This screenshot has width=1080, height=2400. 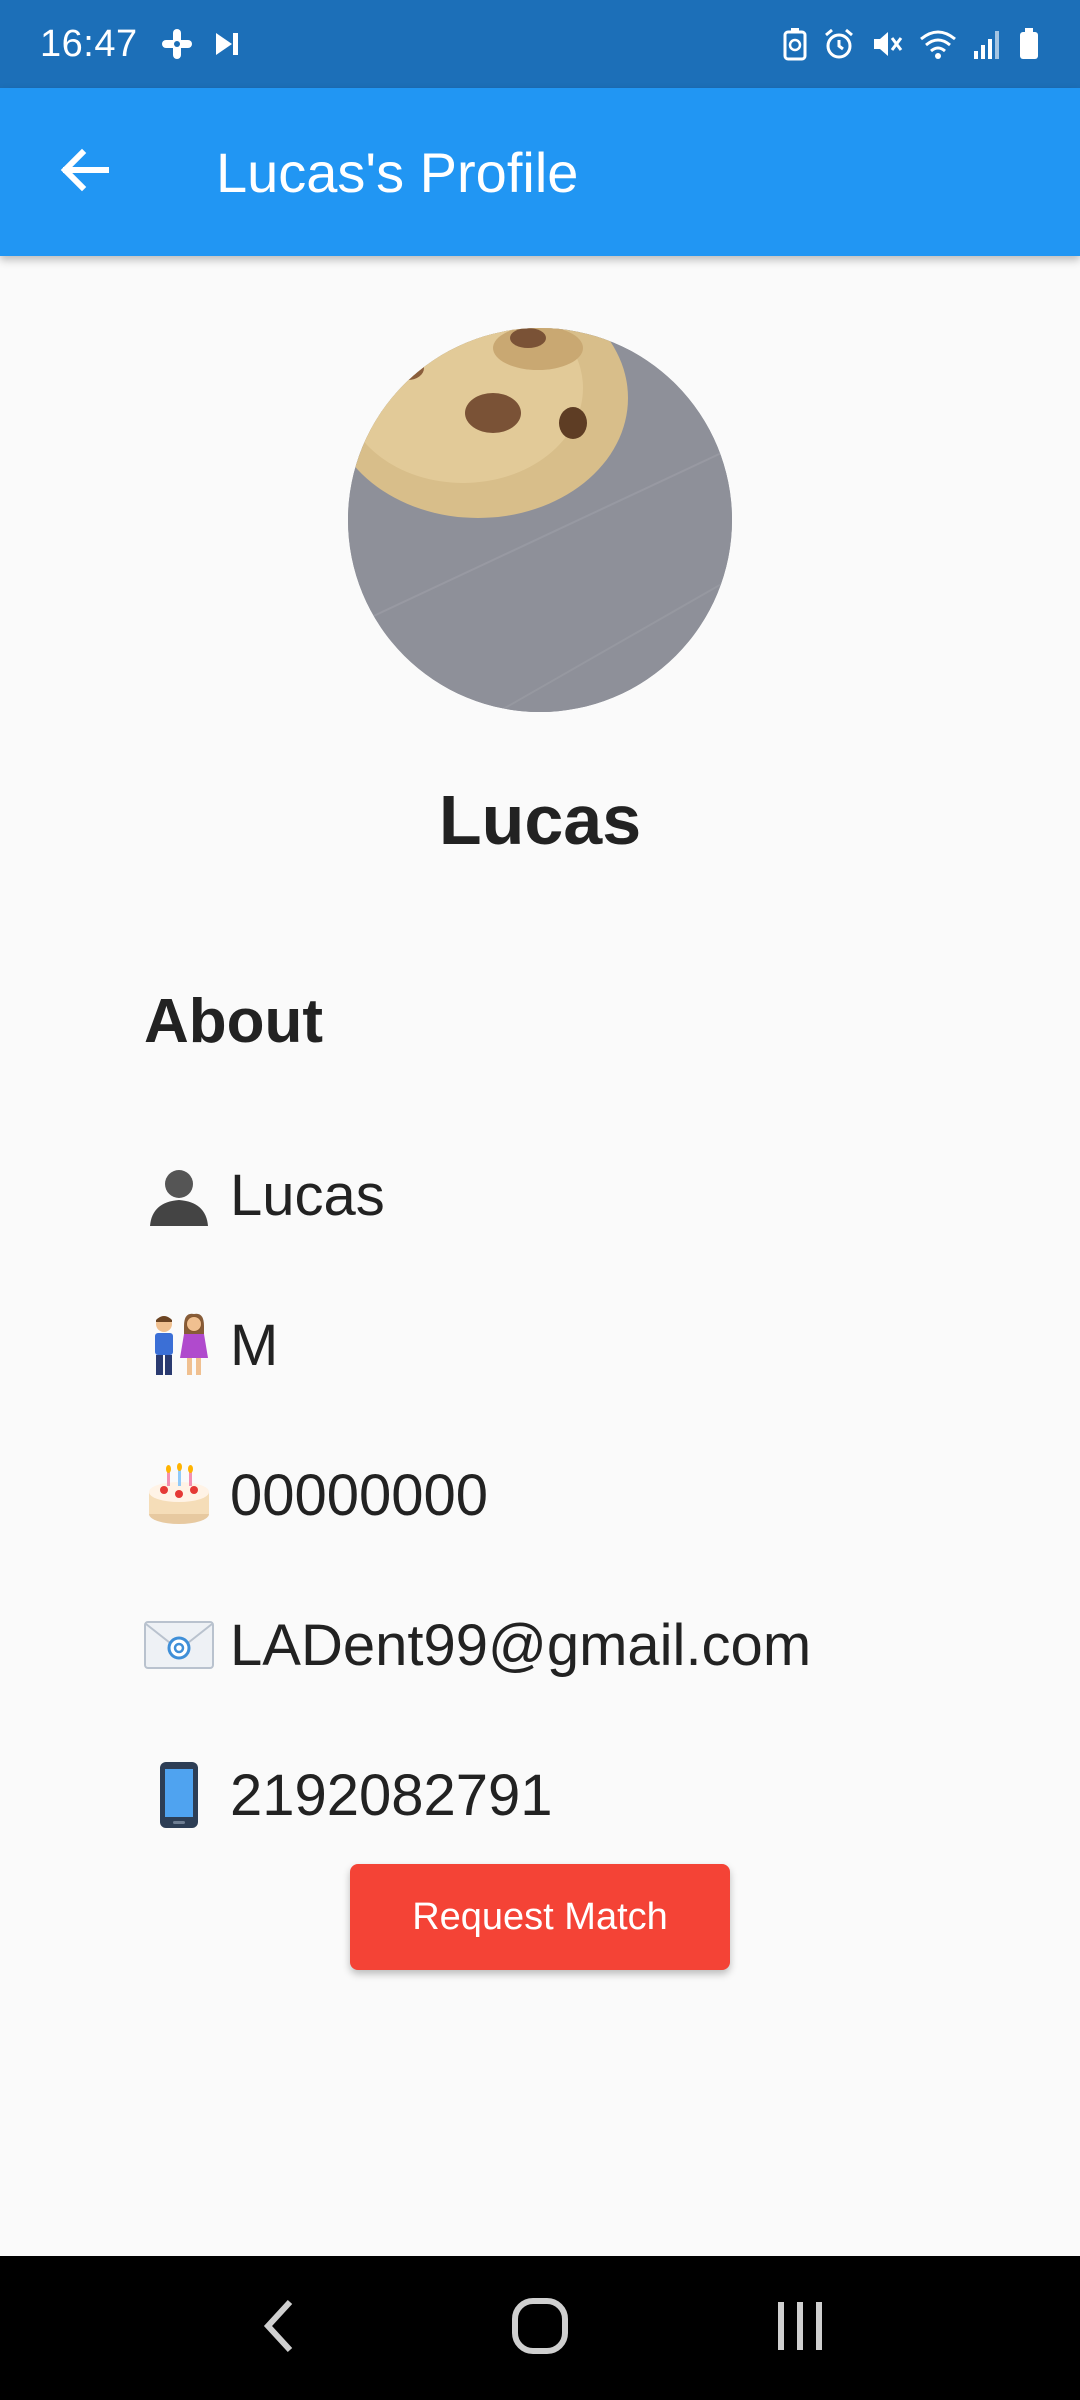 What do you see at coordinates (887, 44) in the screenshot?
I see `mute-icon` at bounding box center [887, 44].